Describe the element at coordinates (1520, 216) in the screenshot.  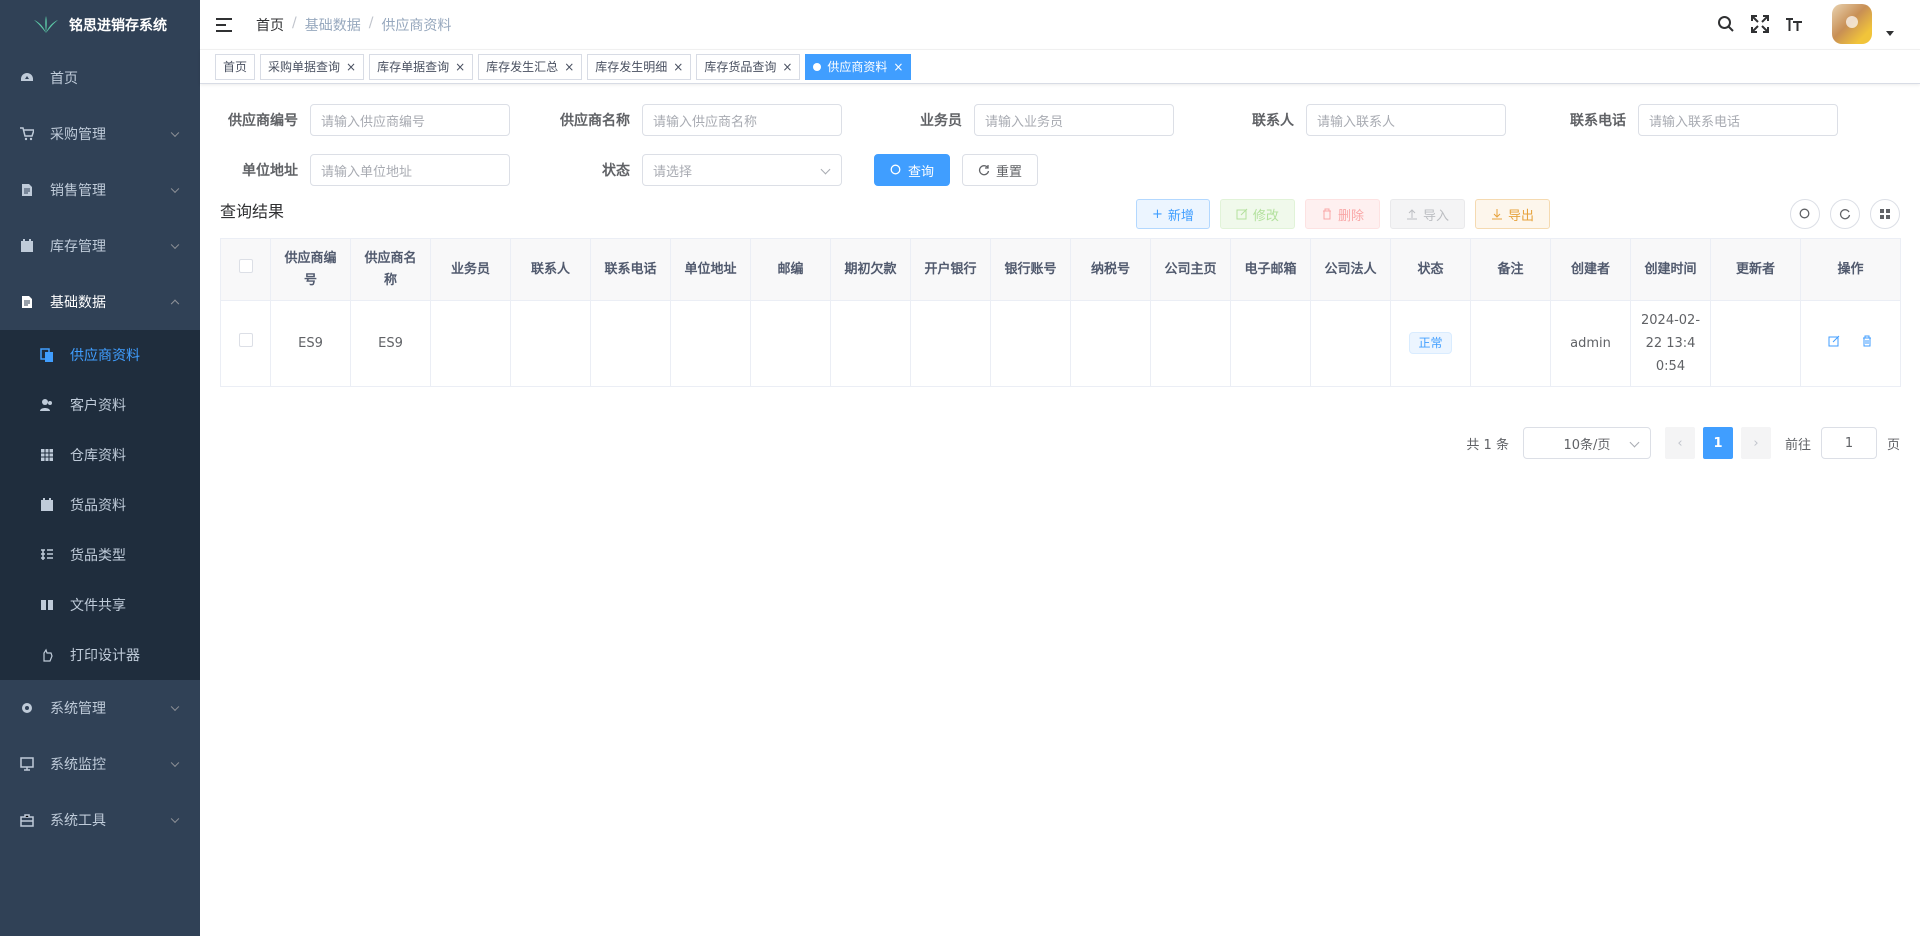
I see `button-label: 导出` at that location.